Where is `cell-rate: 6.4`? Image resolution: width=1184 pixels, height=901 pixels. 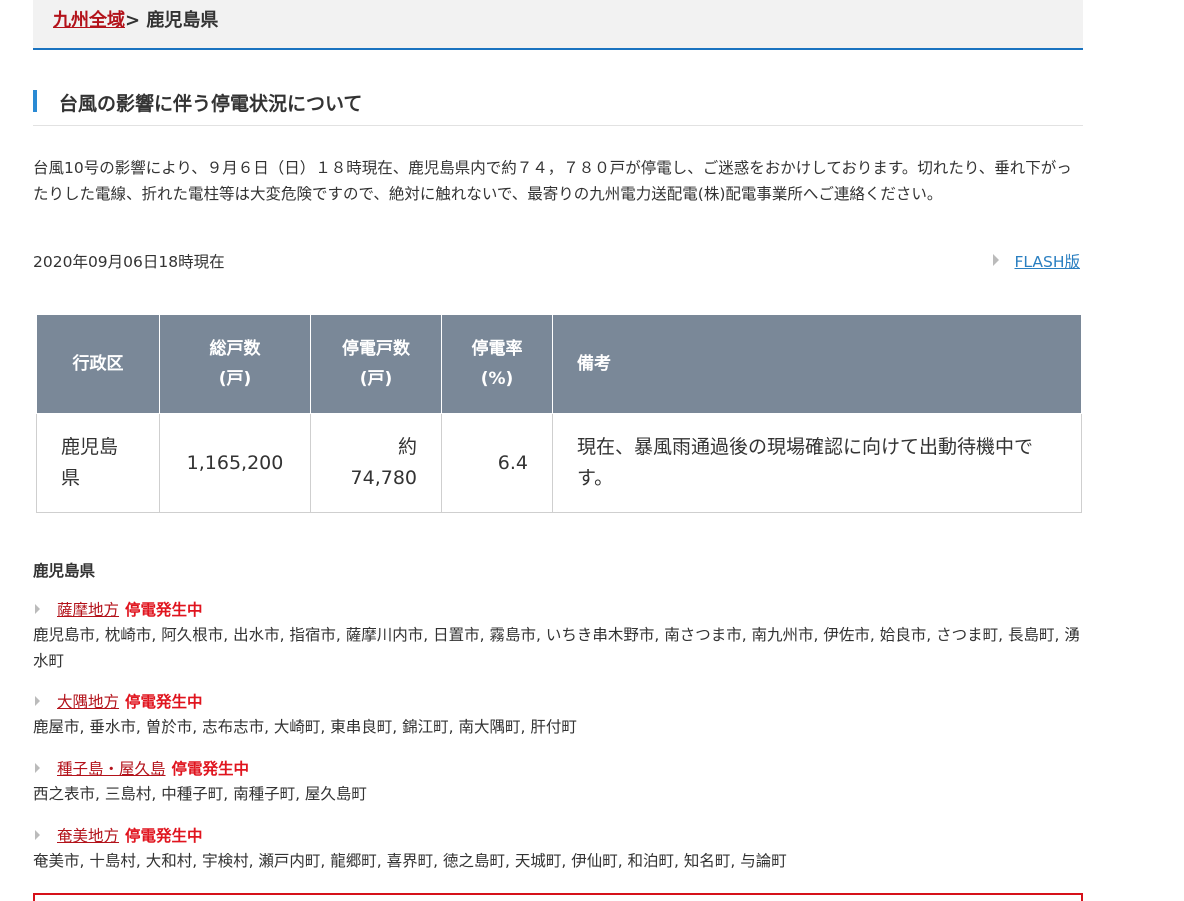
cell-rate: 6.4 is located at coordinates (497, 463).